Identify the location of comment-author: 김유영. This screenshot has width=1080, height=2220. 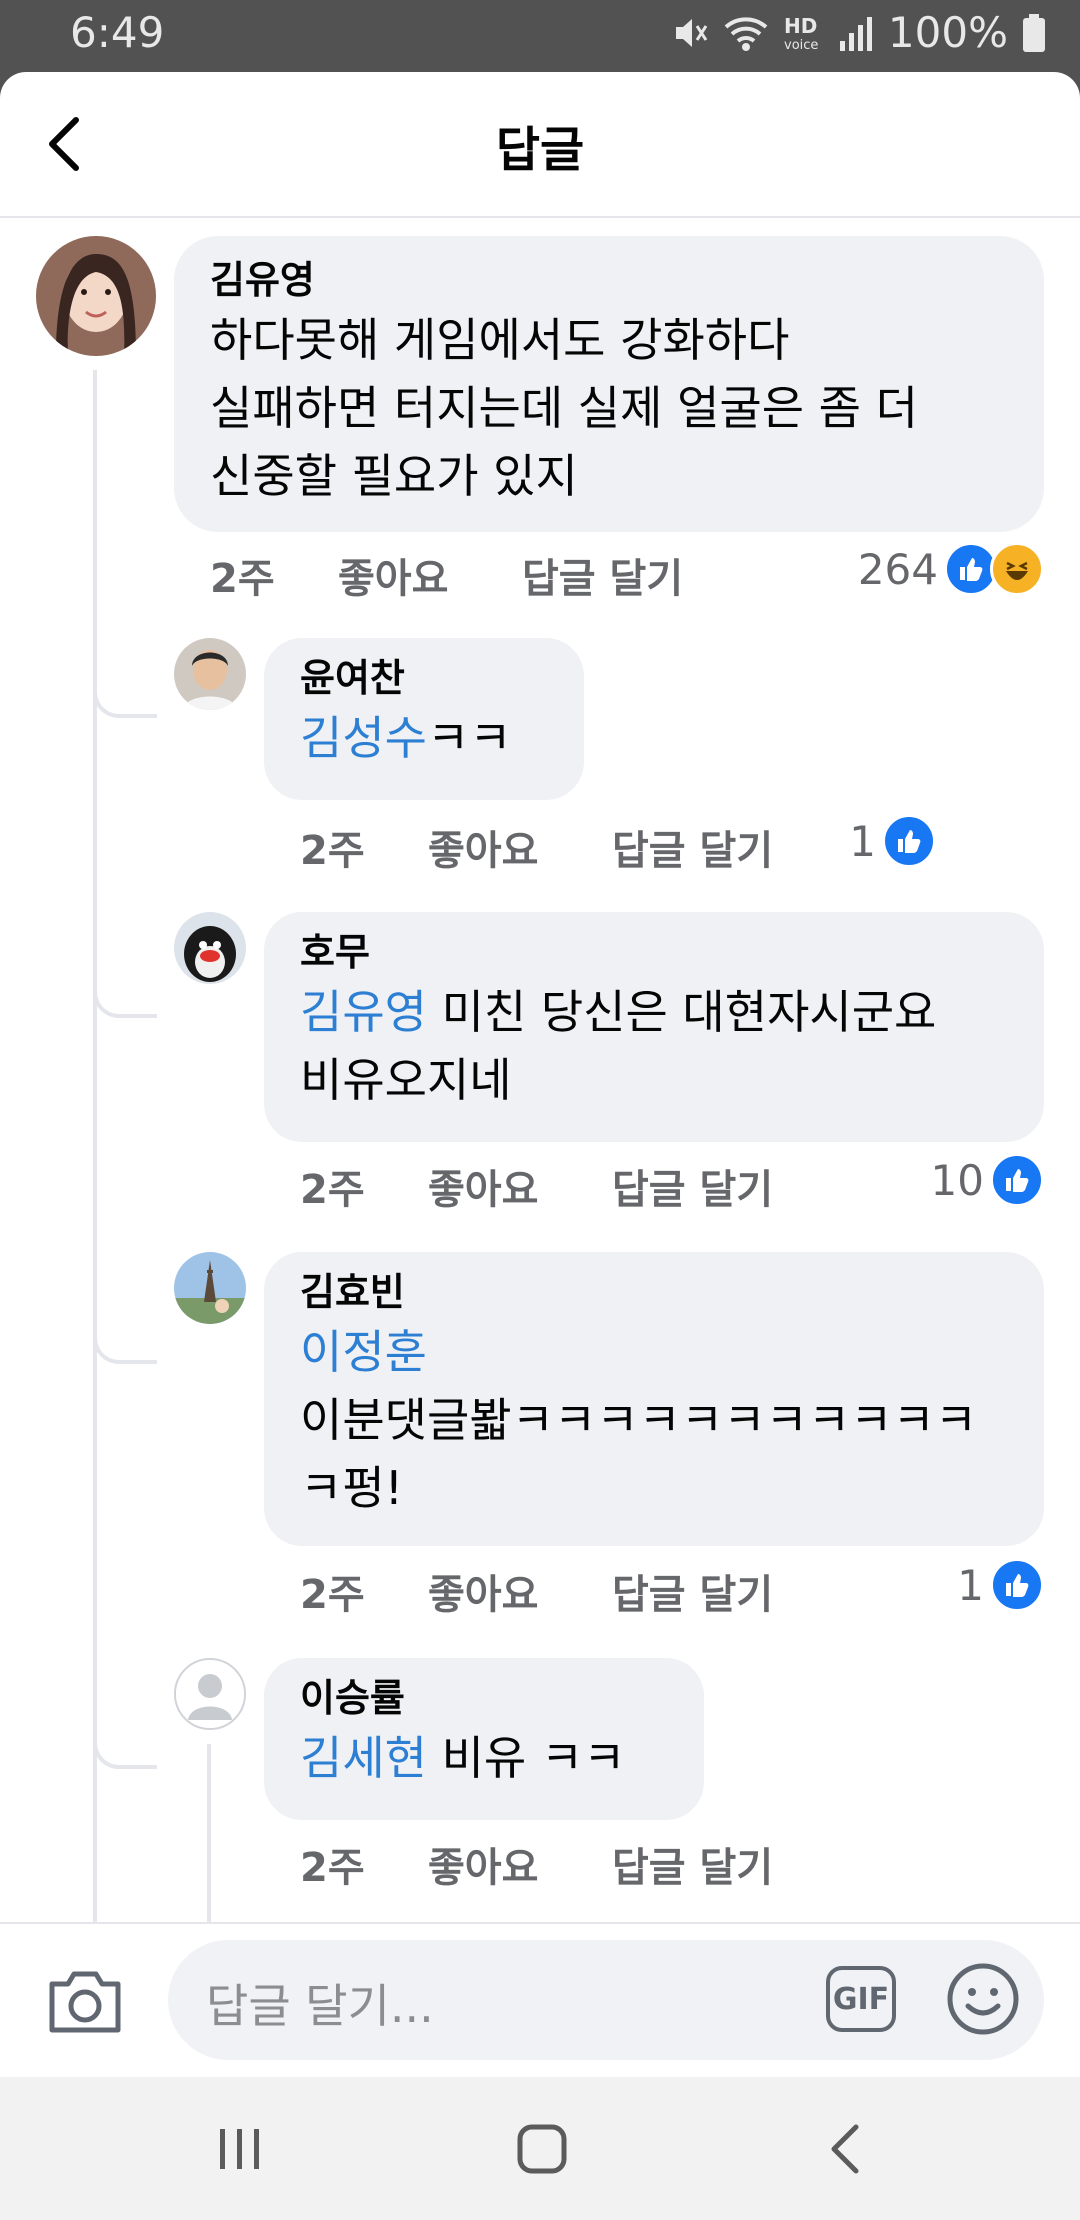
(609, 280).